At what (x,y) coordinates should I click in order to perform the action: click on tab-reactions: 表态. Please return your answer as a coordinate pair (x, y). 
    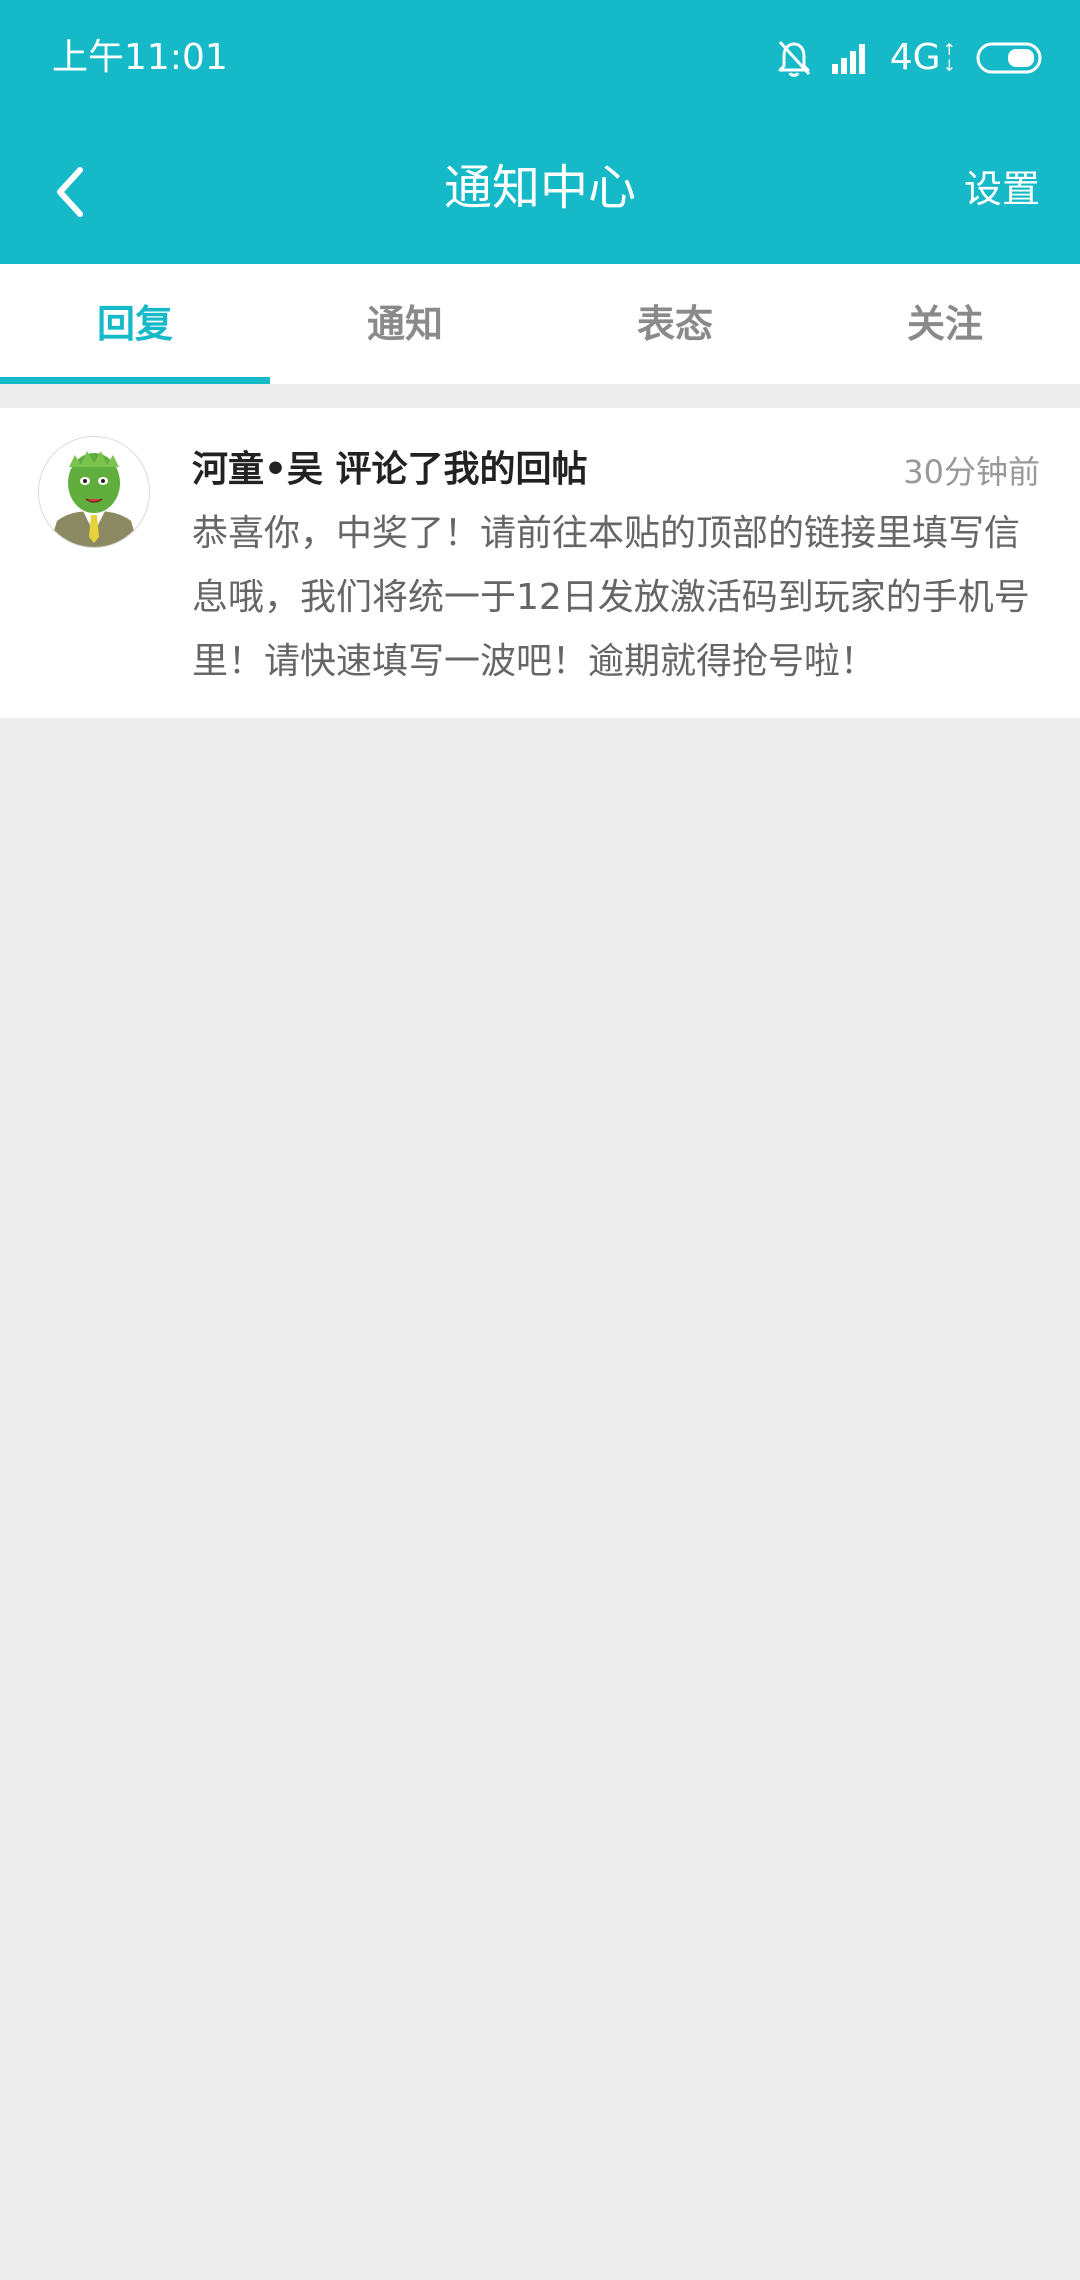
    Looking at the image, I should click on (675, 324).